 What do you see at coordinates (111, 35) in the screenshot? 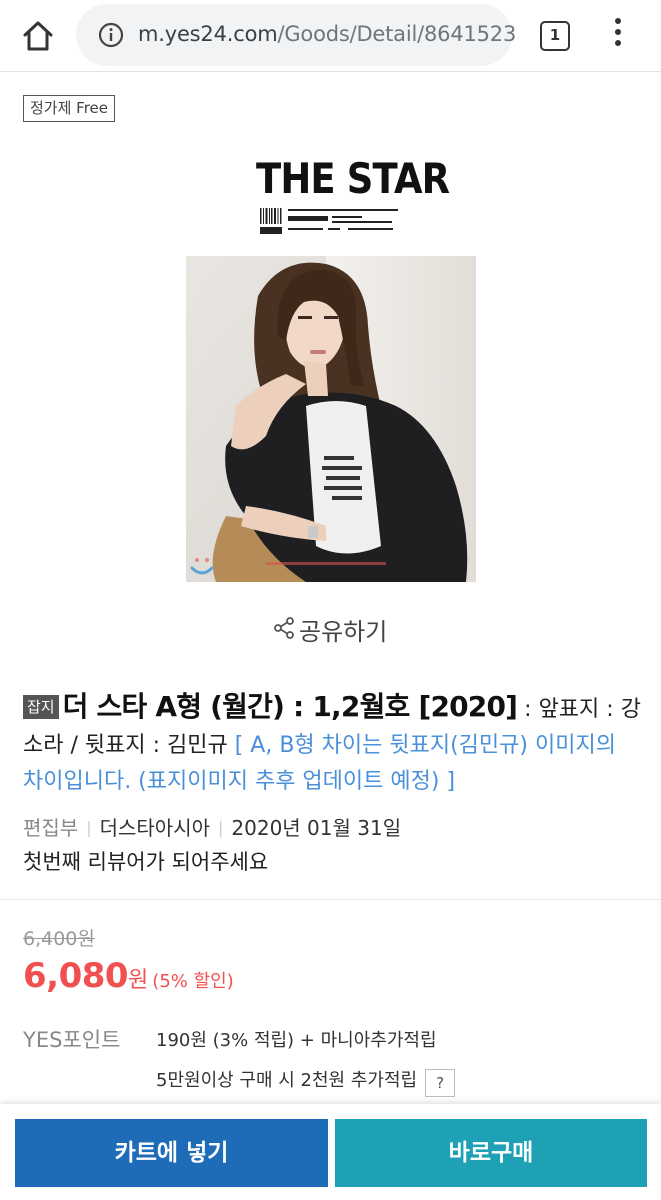
I see `info-icon` at bounding box center [111, 35].